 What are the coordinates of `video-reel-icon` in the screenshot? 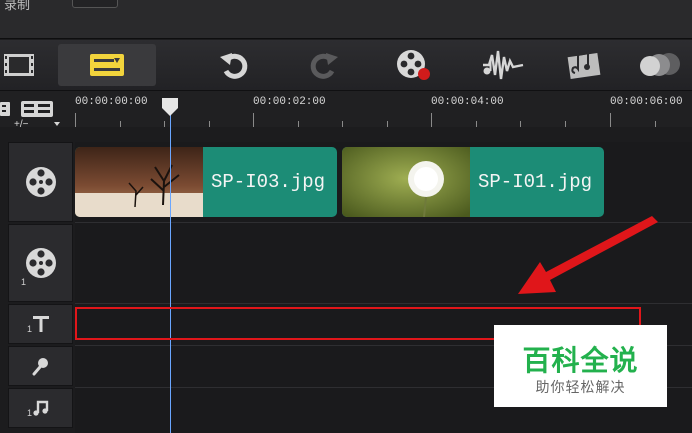 It's located at (40, 182).